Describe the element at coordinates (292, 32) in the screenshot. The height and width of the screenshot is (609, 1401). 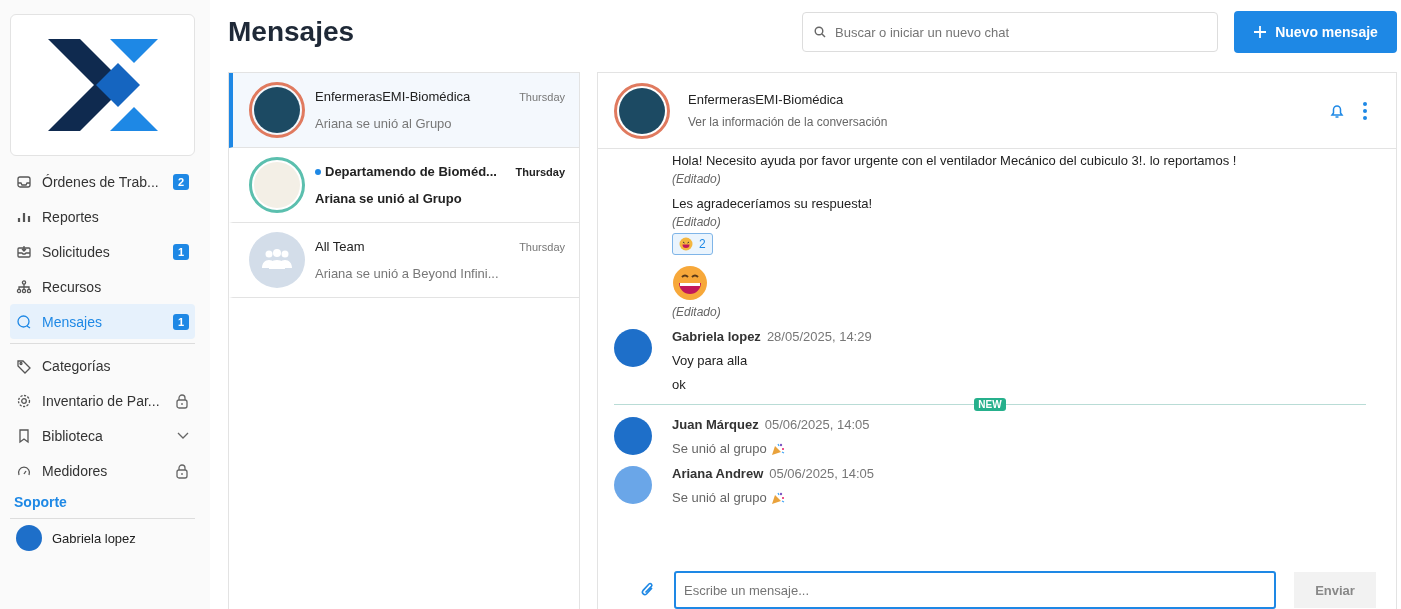
I see `page-title: Mensajes` at that location.